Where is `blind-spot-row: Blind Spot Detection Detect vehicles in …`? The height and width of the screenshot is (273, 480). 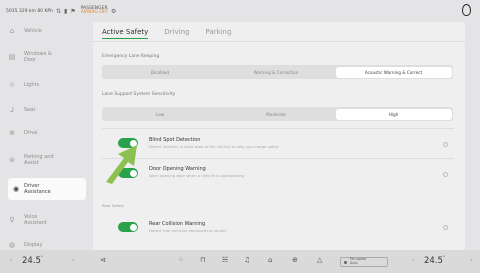
blind-spot-row: Blind Spot Detection Detect vehicles in … is located at coordinates (278, 144).